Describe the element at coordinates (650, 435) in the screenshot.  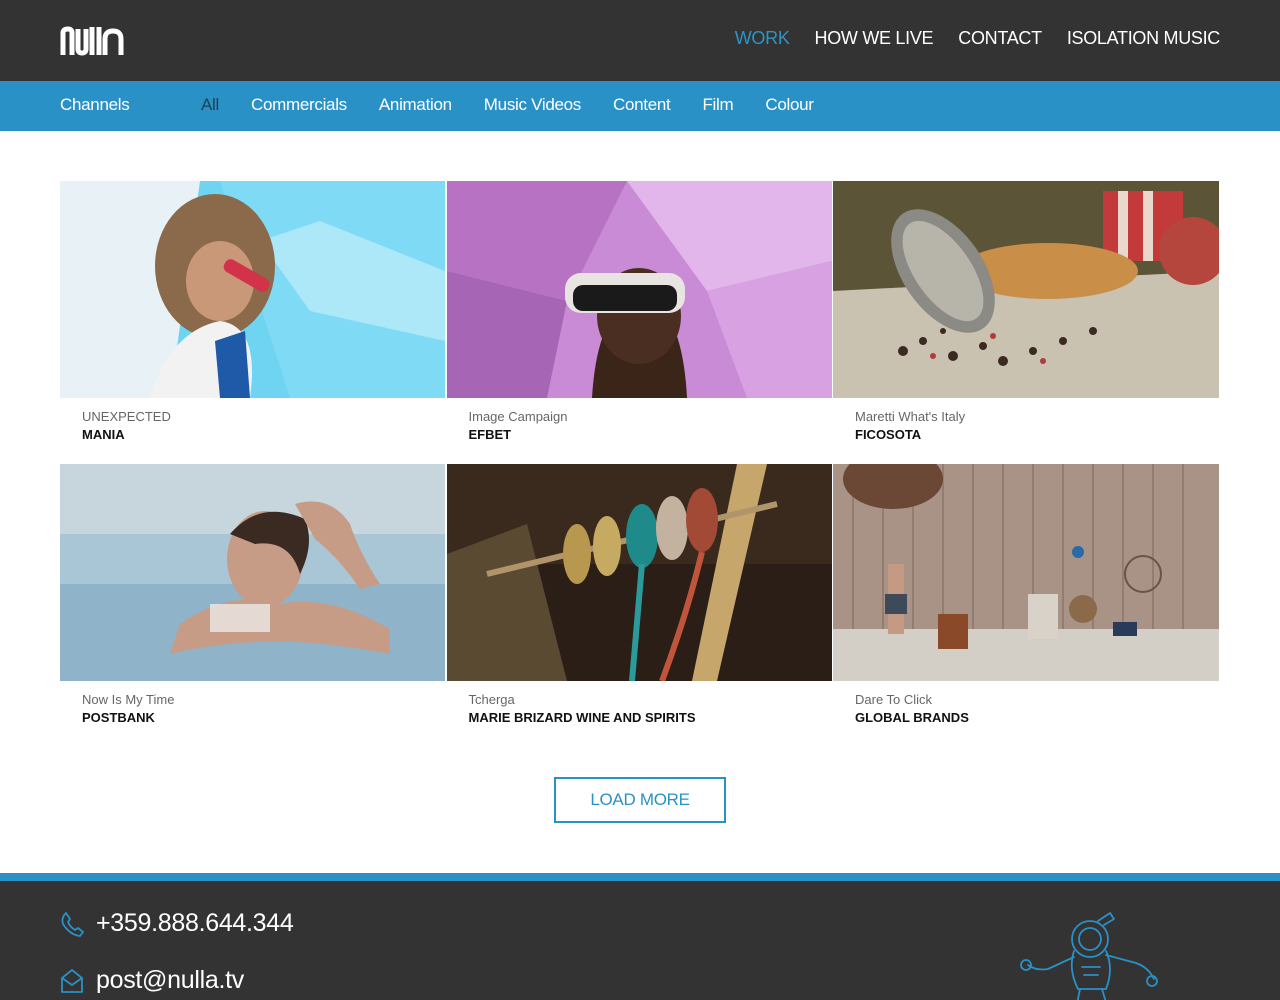
I see `project-title: EFBET` at that location.